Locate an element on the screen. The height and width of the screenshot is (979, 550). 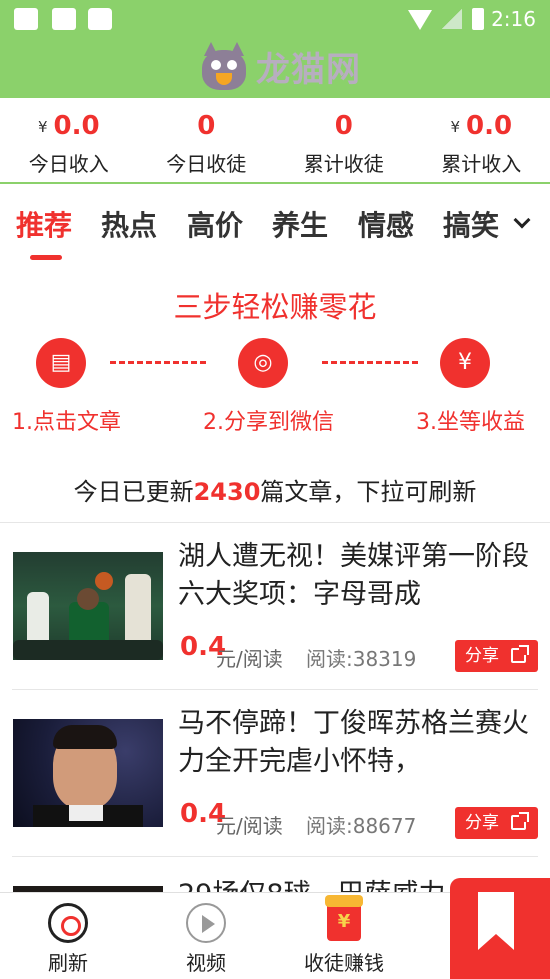
stat-today-apprentices: 0 今日收徒 is located at coordinates (207, 140).